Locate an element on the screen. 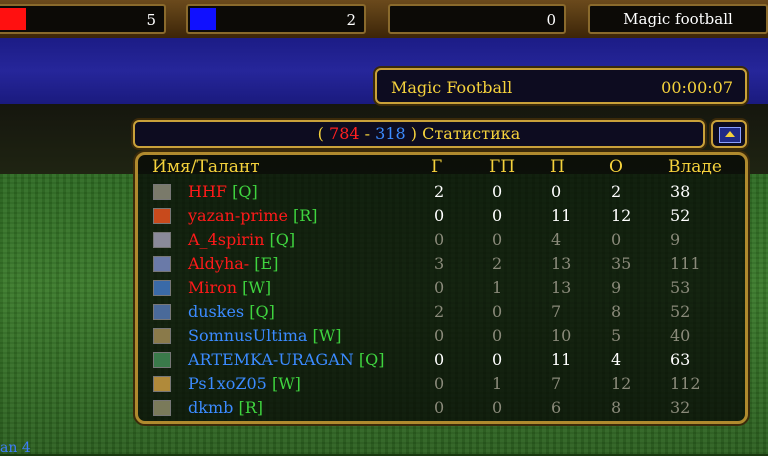 The width and height of the screenshot is (768, 456). player-talent: [R] is located at coordinates (248, 407).